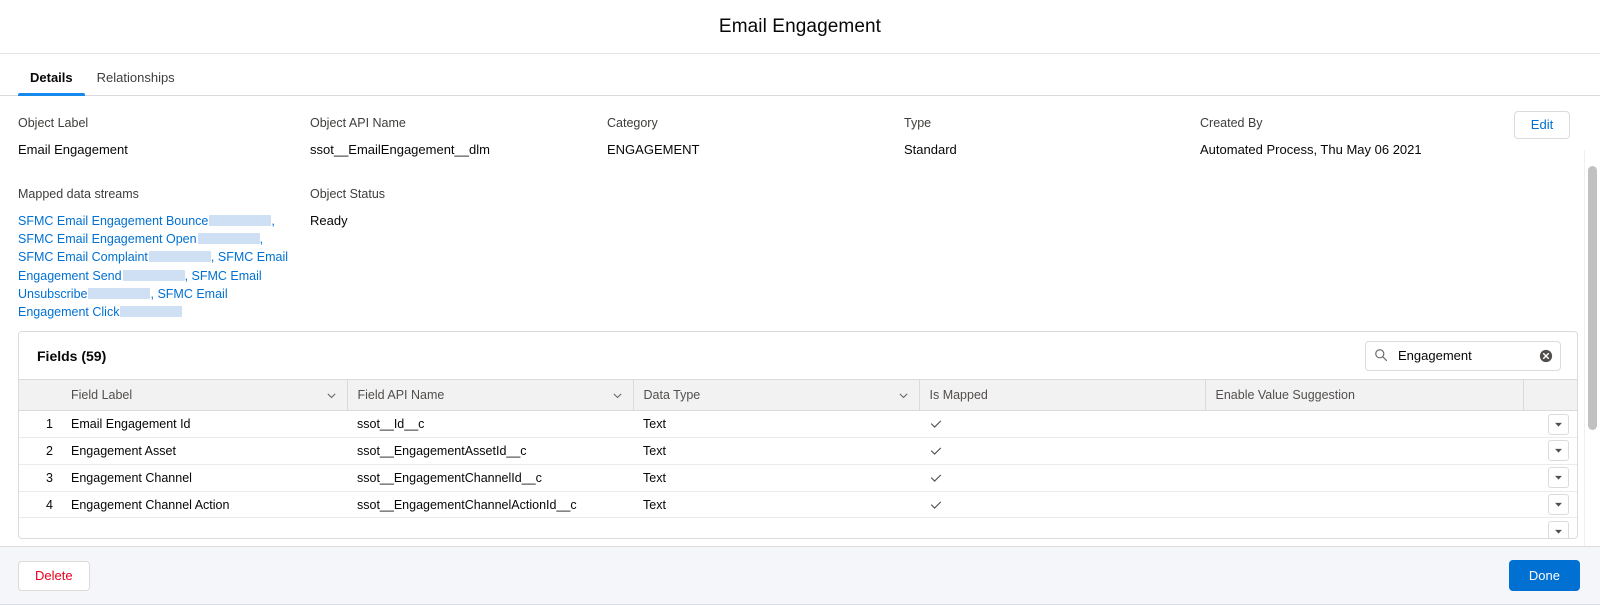 This screenshot has width=1600, height=605. What do you see at coordinates (102, 395) in the screenshot?
I see `column-header-label: Field Label` at bounding box center [102, 395].